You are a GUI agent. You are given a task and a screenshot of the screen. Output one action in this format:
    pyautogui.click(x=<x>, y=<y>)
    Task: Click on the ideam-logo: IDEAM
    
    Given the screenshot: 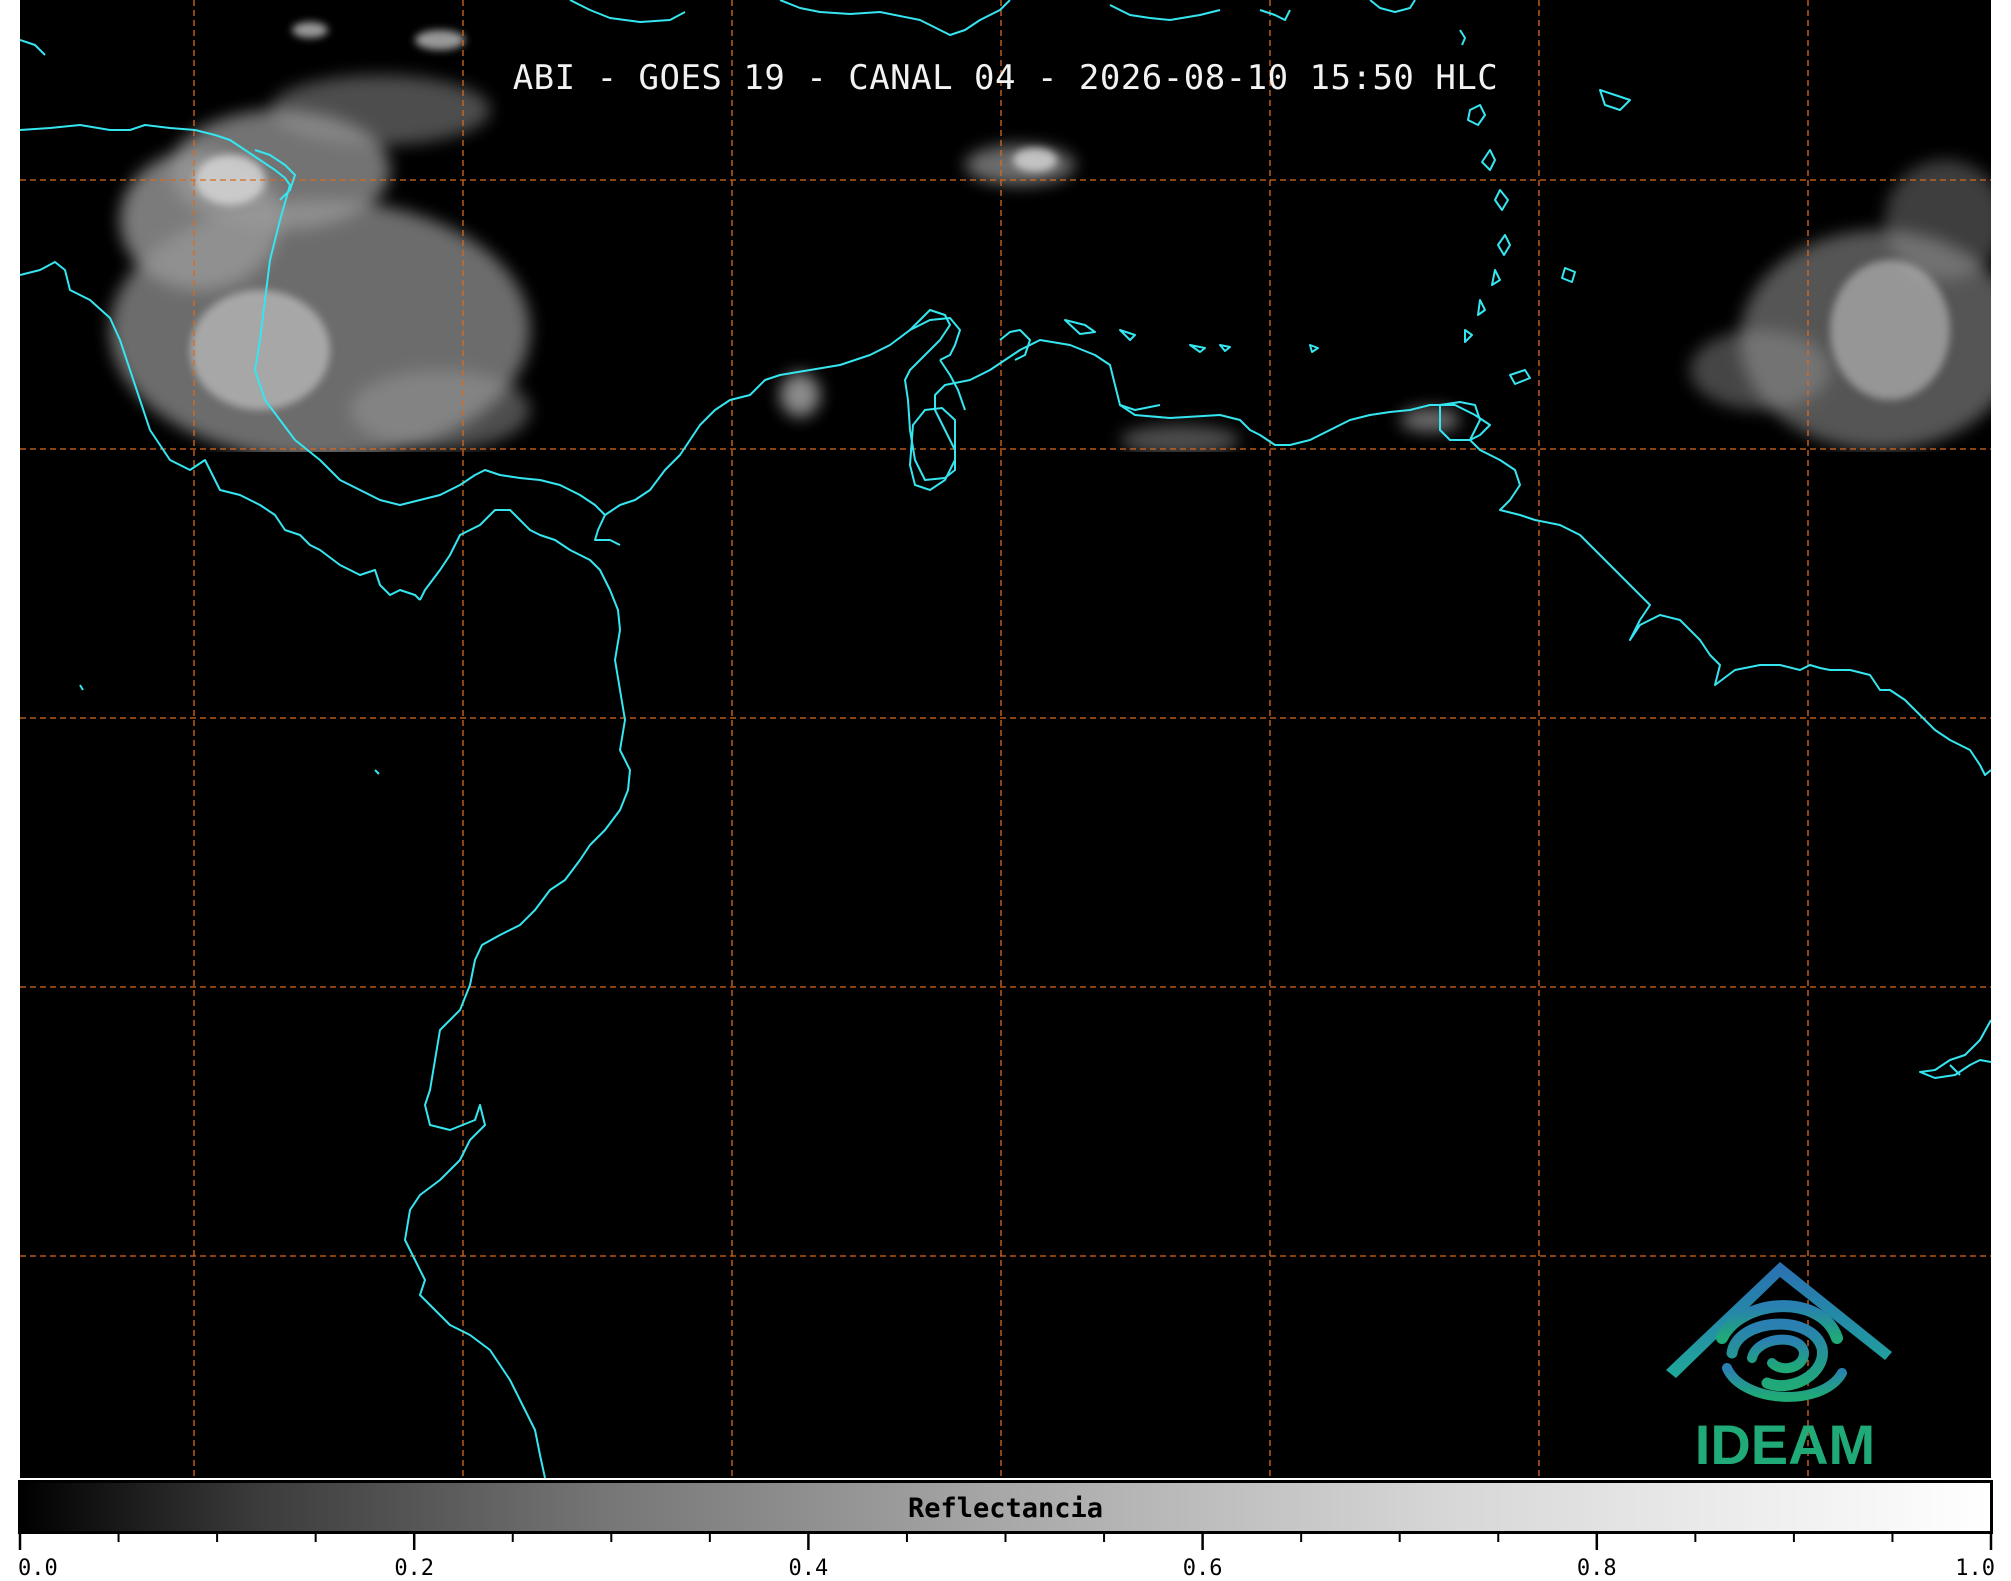 What is the action you would take?
    pyautogui.click(x=1785, y=1364)
    